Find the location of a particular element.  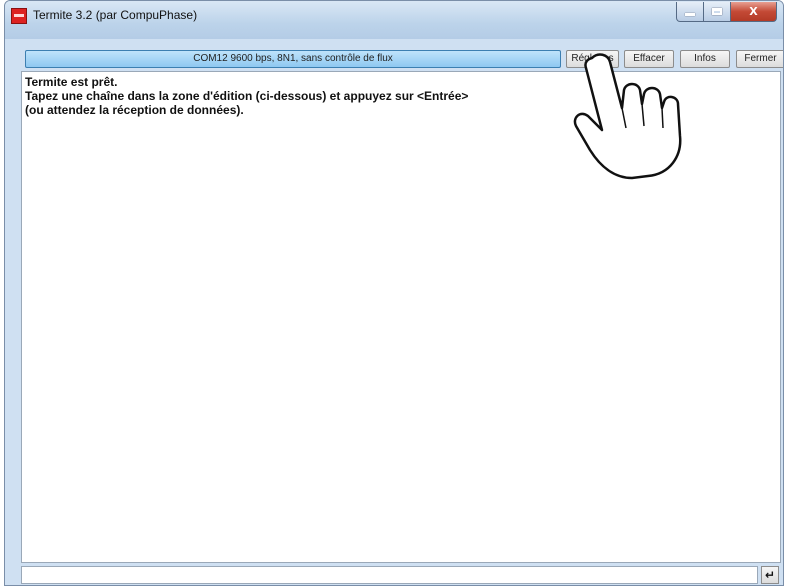

hand-pointer-icon is located at coordinates (627, 116).